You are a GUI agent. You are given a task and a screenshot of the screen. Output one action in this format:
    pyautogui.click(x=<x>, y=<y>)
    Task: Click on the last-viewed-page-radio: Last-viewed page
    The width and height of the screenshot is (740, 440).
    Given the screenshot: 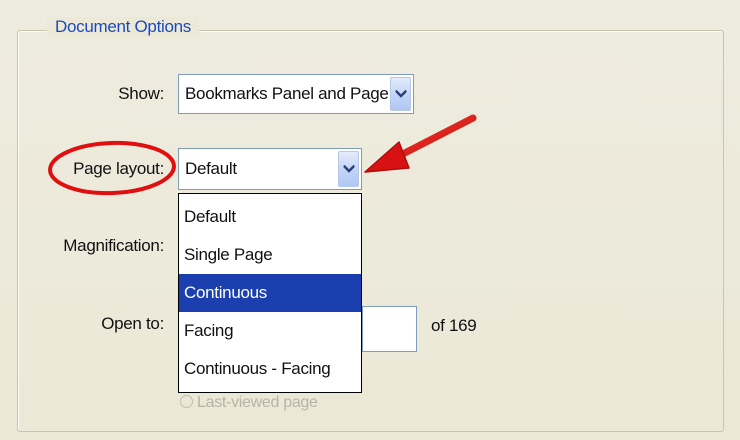 What is the action you would take?
    pyautogui.click(x=249, y=403)
    